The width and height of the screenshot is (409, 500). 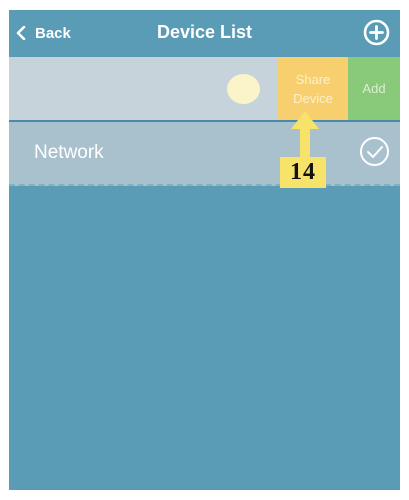 I want to click on check-circle-icon, so click(x=374, y=151).